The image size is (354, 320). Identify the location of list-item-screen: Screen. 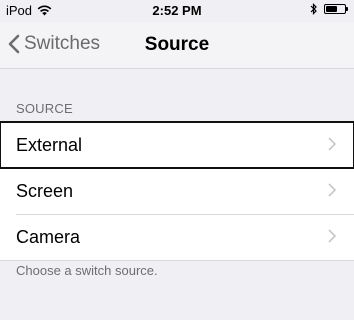
(177, 191).